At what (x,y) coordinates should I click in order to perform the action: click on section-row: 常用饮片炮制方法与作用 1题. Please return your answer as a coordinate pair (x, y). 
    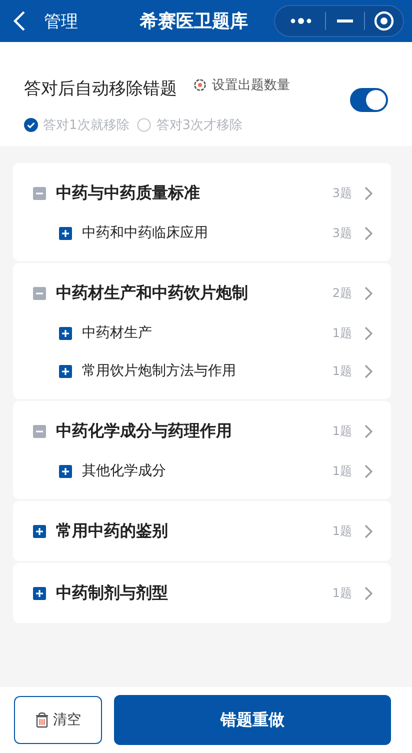
    Looking at the image, I should click on (202, 371).